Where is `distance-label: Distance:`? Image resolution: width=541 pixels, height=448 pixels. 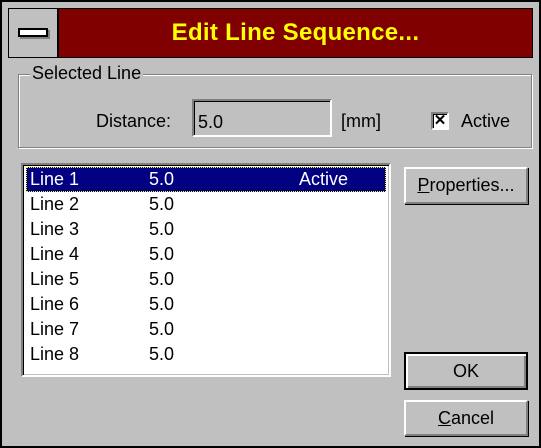 distance-label: Distance: is located at coordinates (134, 121).